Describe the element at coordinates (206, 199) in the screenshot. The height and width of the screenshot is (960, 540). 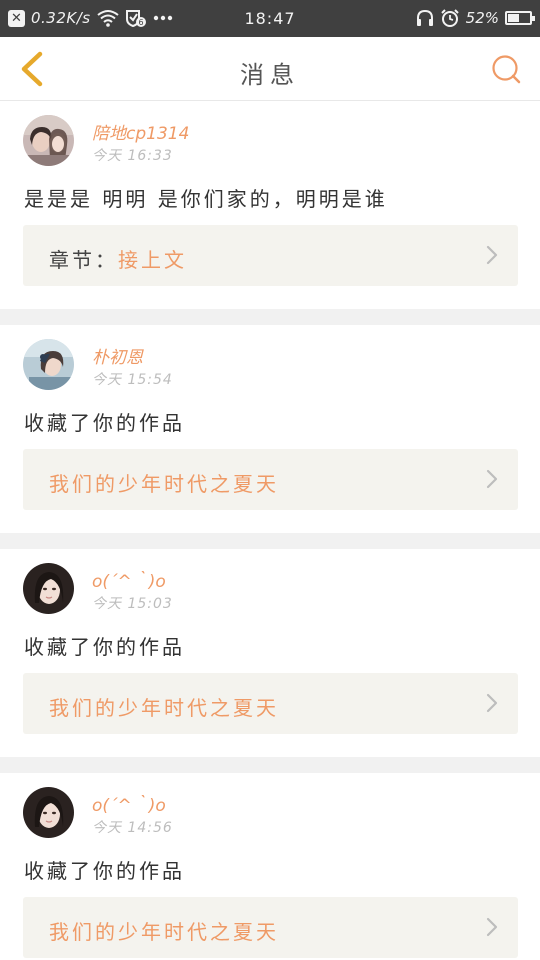
I see `message-content: 是是是 明明 是你们家的，明明是谁` at that location.